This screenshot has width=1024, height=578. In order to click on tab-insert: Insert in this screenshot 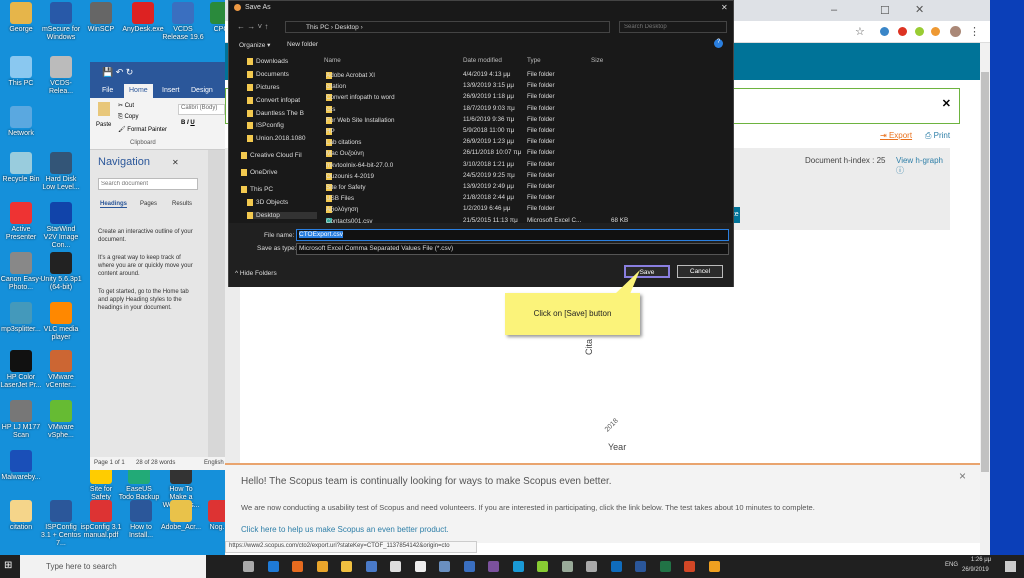, I will do `click(171, 90)`.